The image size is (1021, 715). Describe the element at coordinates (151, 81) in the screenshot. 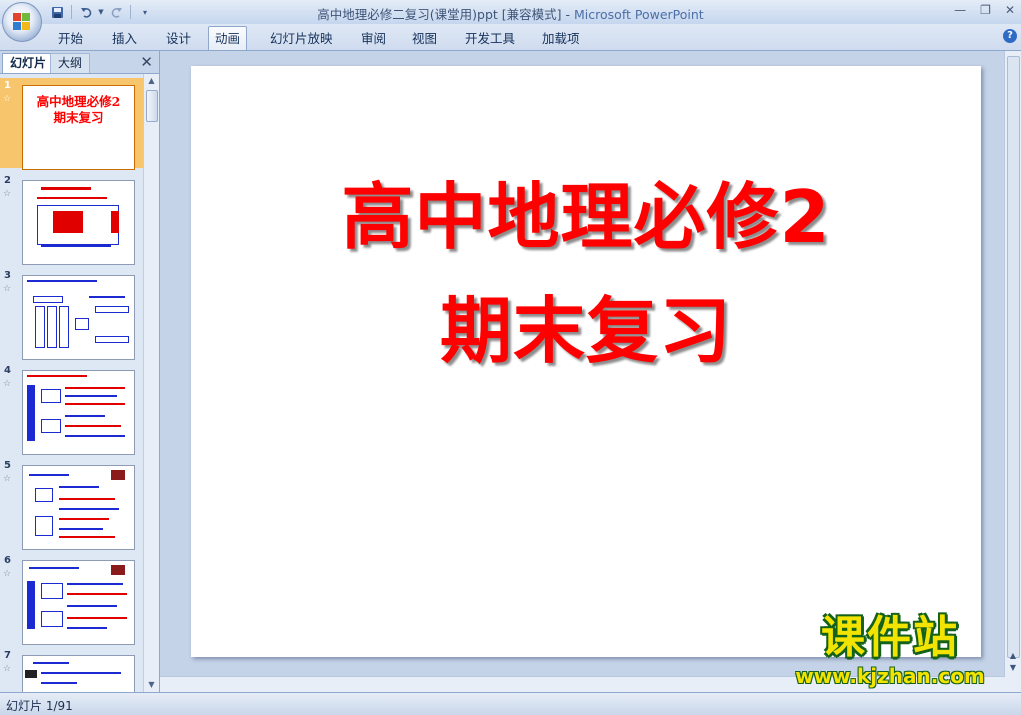

I see `scroll-up-icon: ▲` at that location.